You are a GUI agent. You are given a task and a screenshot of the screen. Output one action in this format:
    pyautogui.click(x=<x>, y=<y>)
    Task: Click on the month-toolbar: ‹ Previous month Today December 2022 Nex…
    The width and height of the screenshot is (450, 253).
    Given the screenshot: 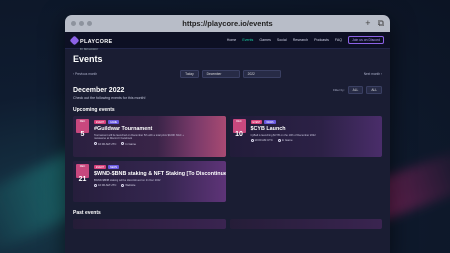 What is the action you would take?
    pyautogui.click(x=227, y=74)
    